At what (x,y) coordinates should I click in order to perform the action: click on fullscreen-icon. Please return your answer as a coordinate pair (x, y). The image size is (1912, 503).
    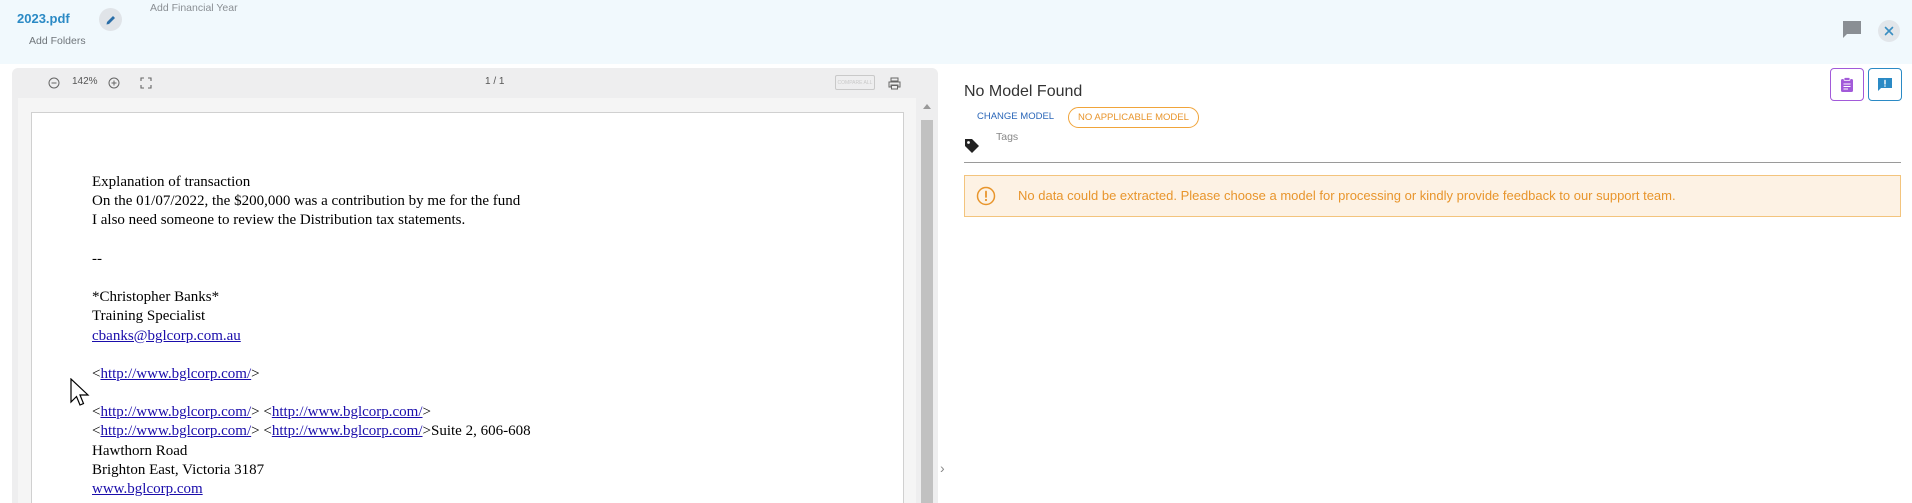
    Looking at the image, I should click on (146, 83).